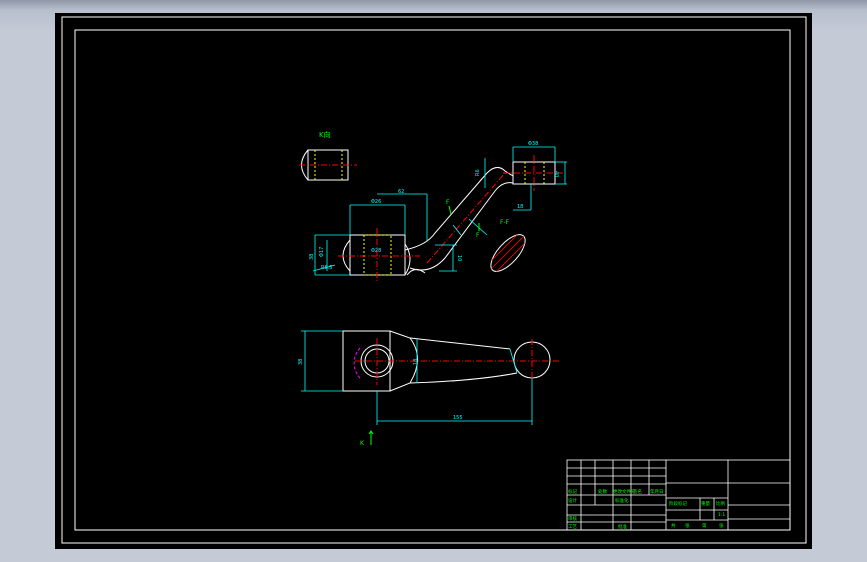 The height and width of the screenshot is (562, 867). Describe the element at coordinates (637, 491) in the screenshot. I see `tb-sign: 签名` at that location.